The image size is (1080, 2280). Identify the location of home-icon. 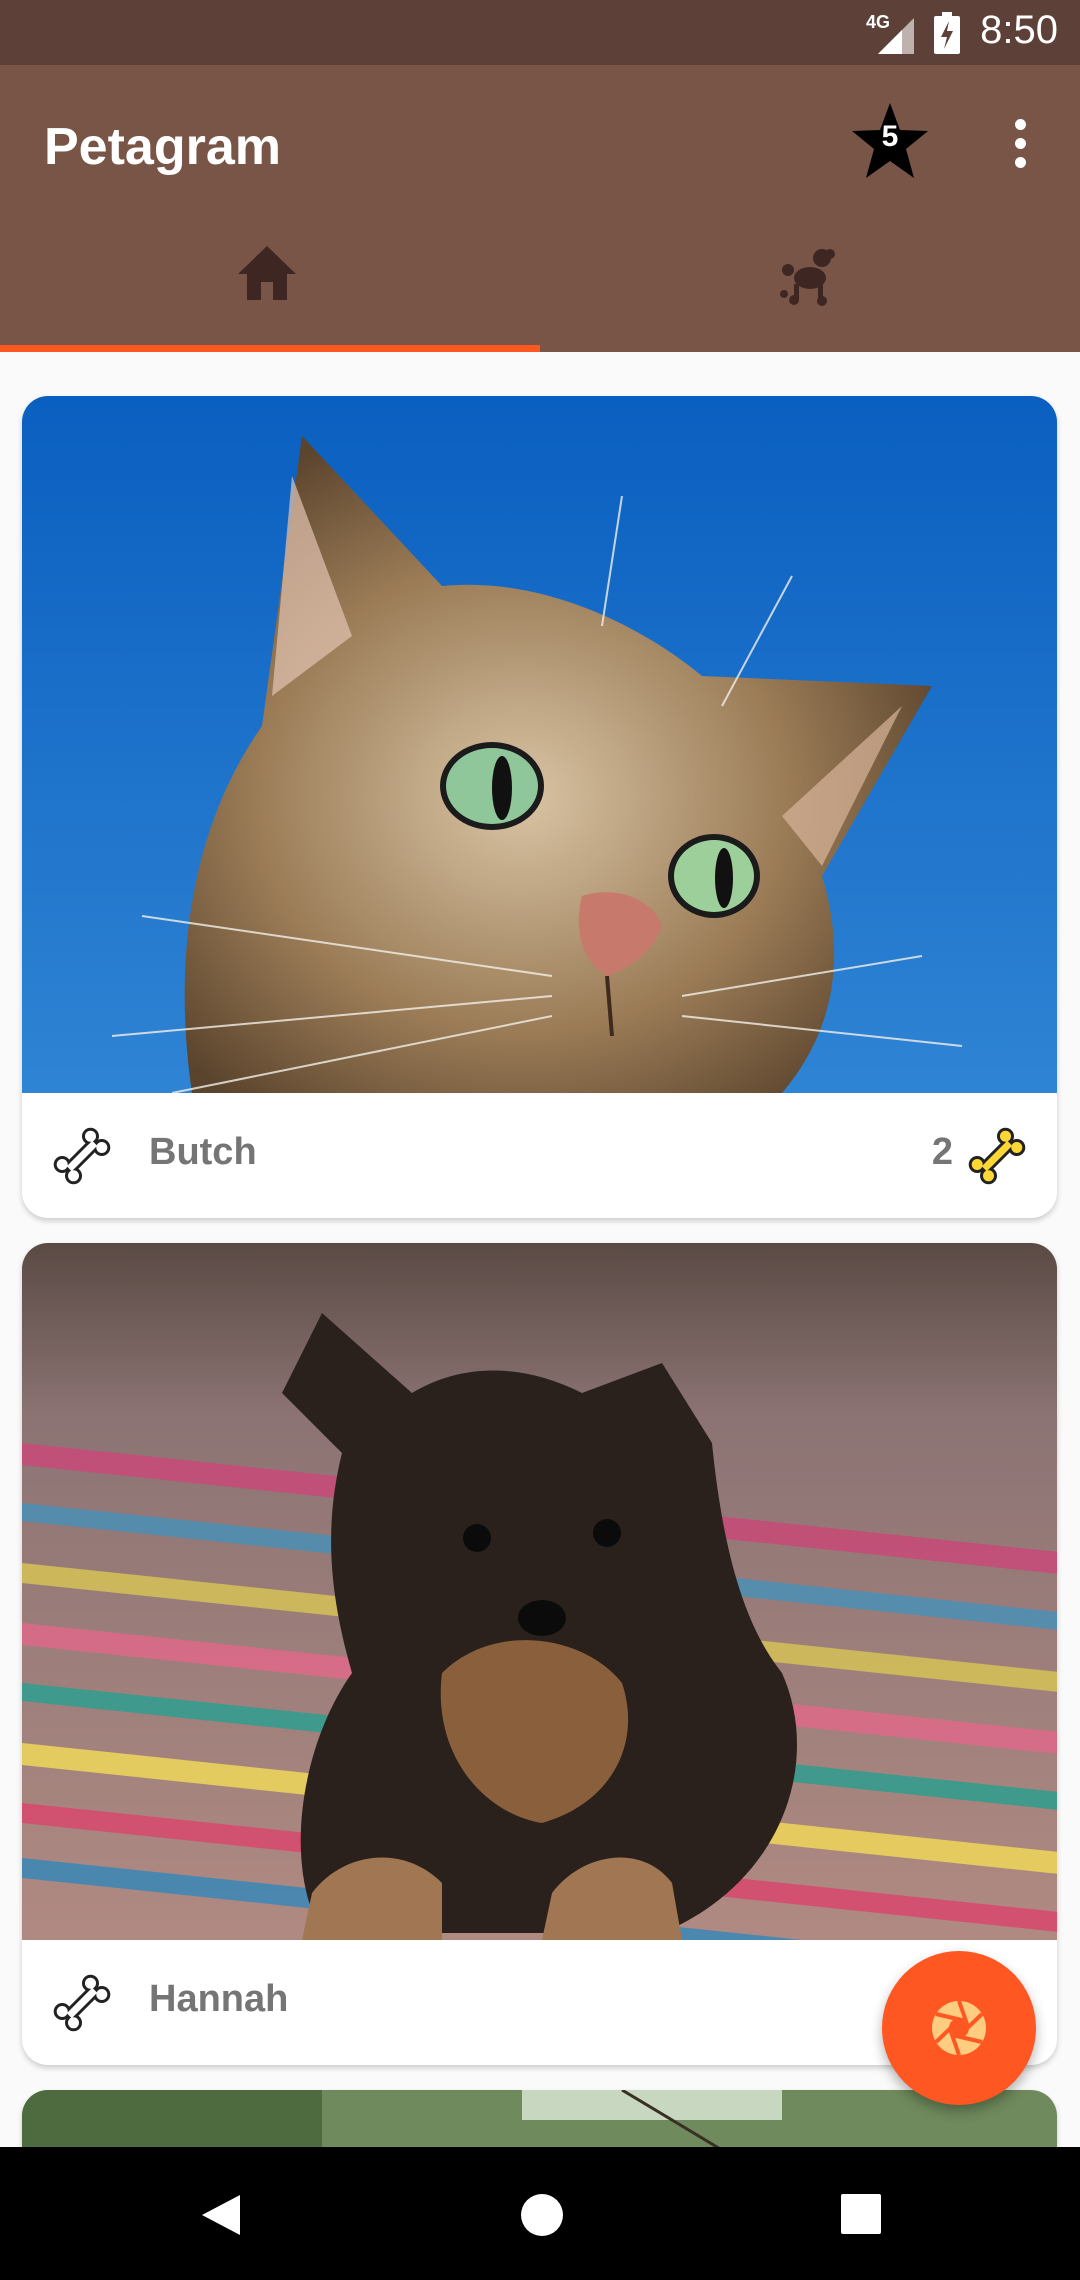
(267, 273).